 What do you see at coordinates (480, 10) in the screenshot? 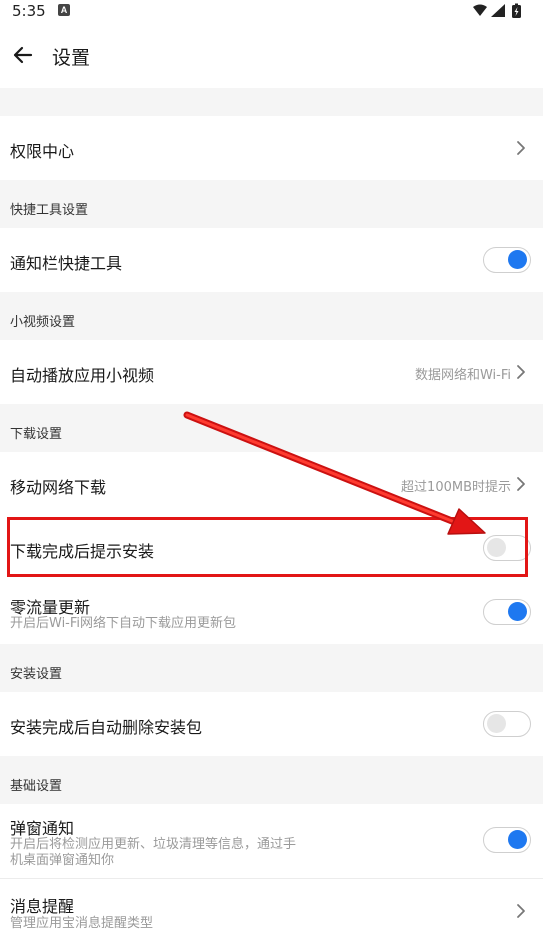
I see `wifi-icon` at bounding box center [480, 10].